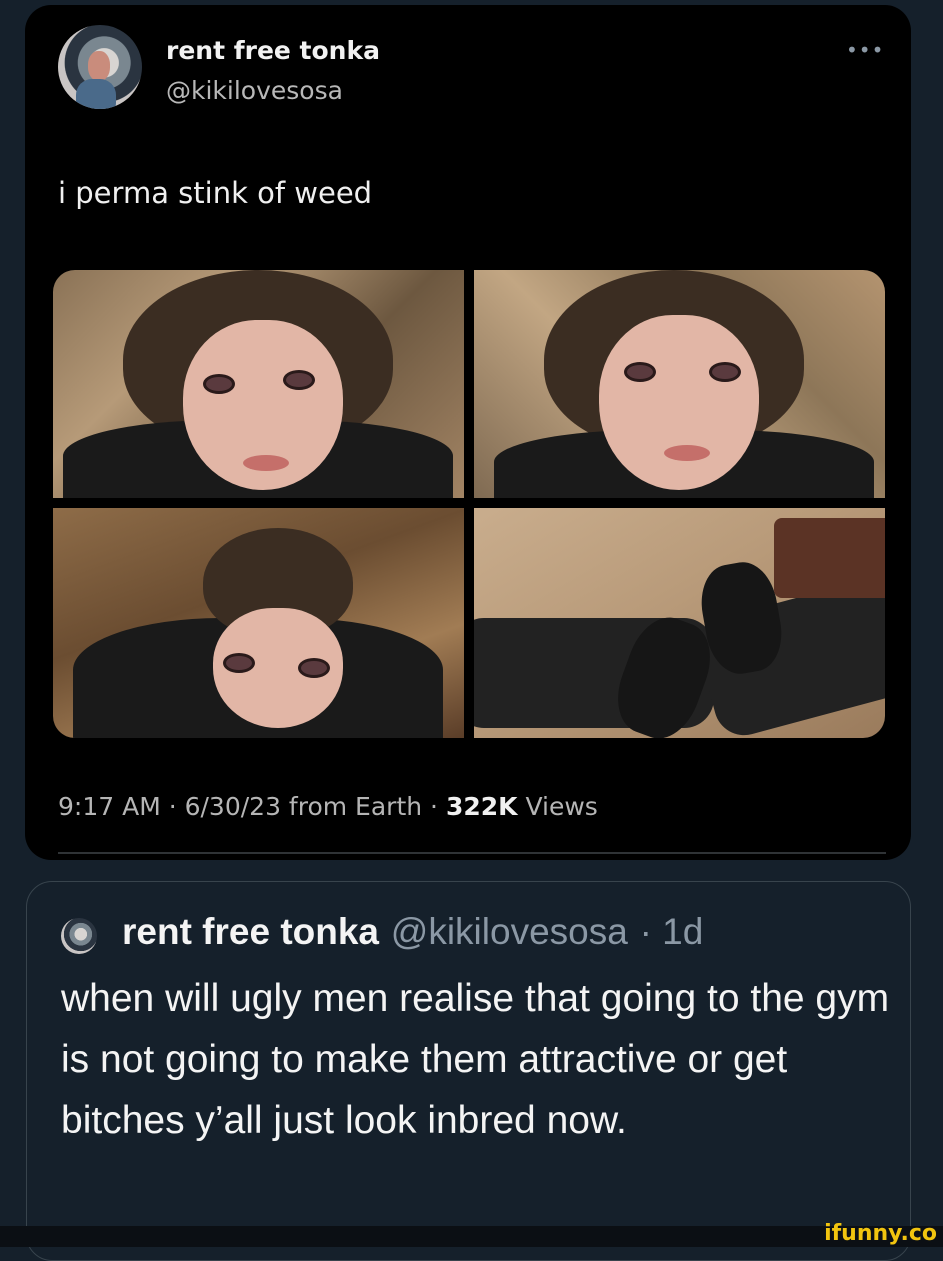  Describe the element at coordinates (254, 90) in the screenshot. I see `user-handle: @kikilovesosa` at that location.